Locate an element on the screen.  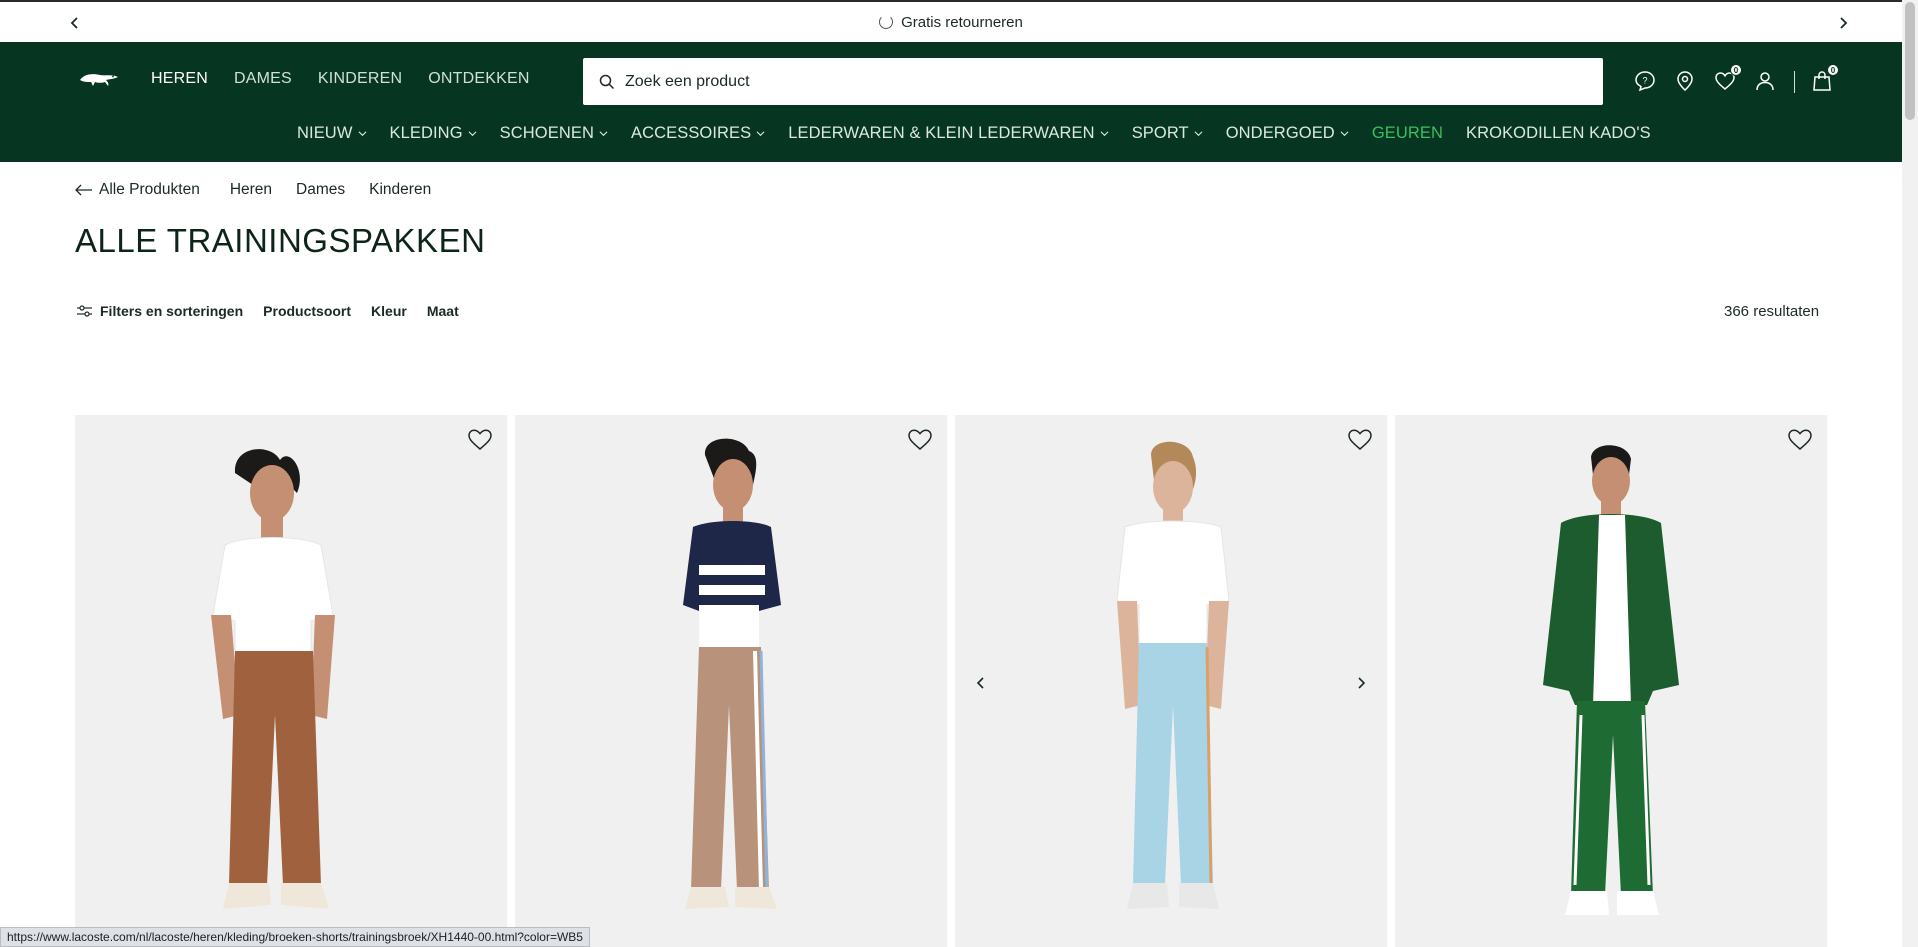
arrow-left-icon is located at coordinates (83, 190).